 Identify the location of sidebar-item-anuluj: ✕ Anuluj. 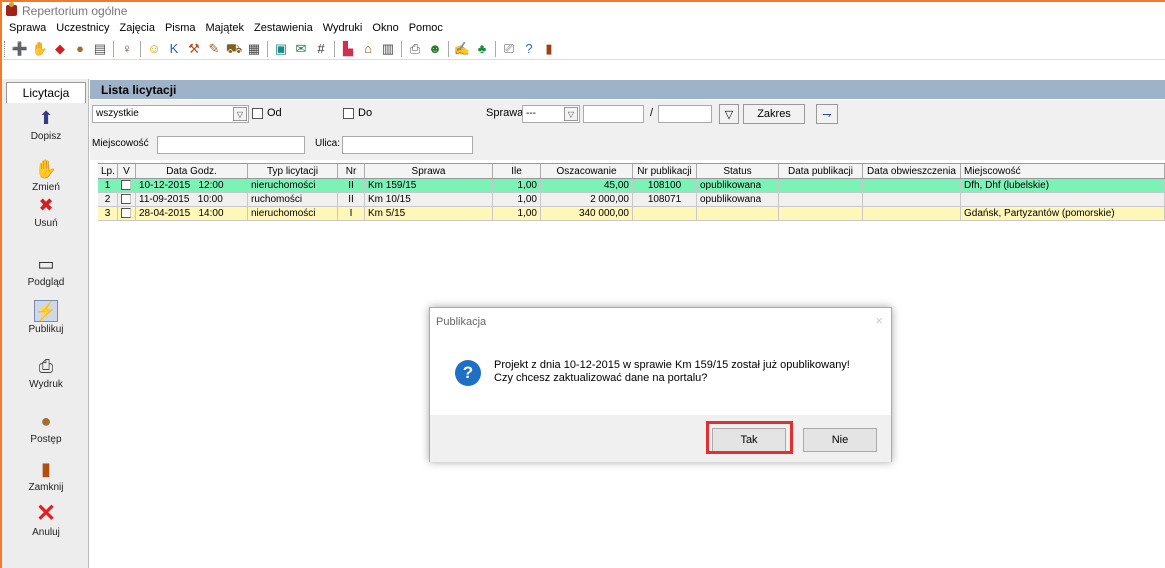
(46, 520).